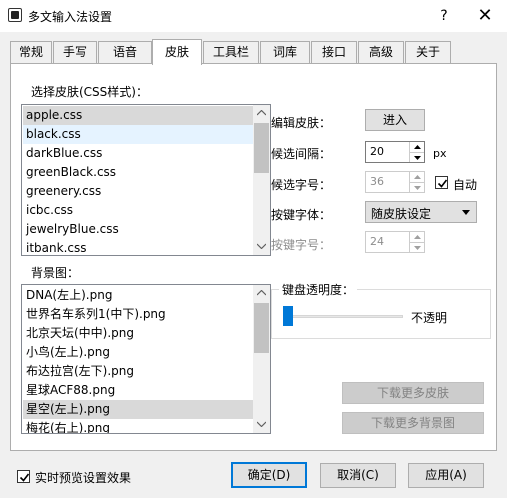 This screenshot has height=498, width=507. Describe the element at coordinates (440, 153) in the screenshot. I see `candidate-spacing-unit: px` at that location.